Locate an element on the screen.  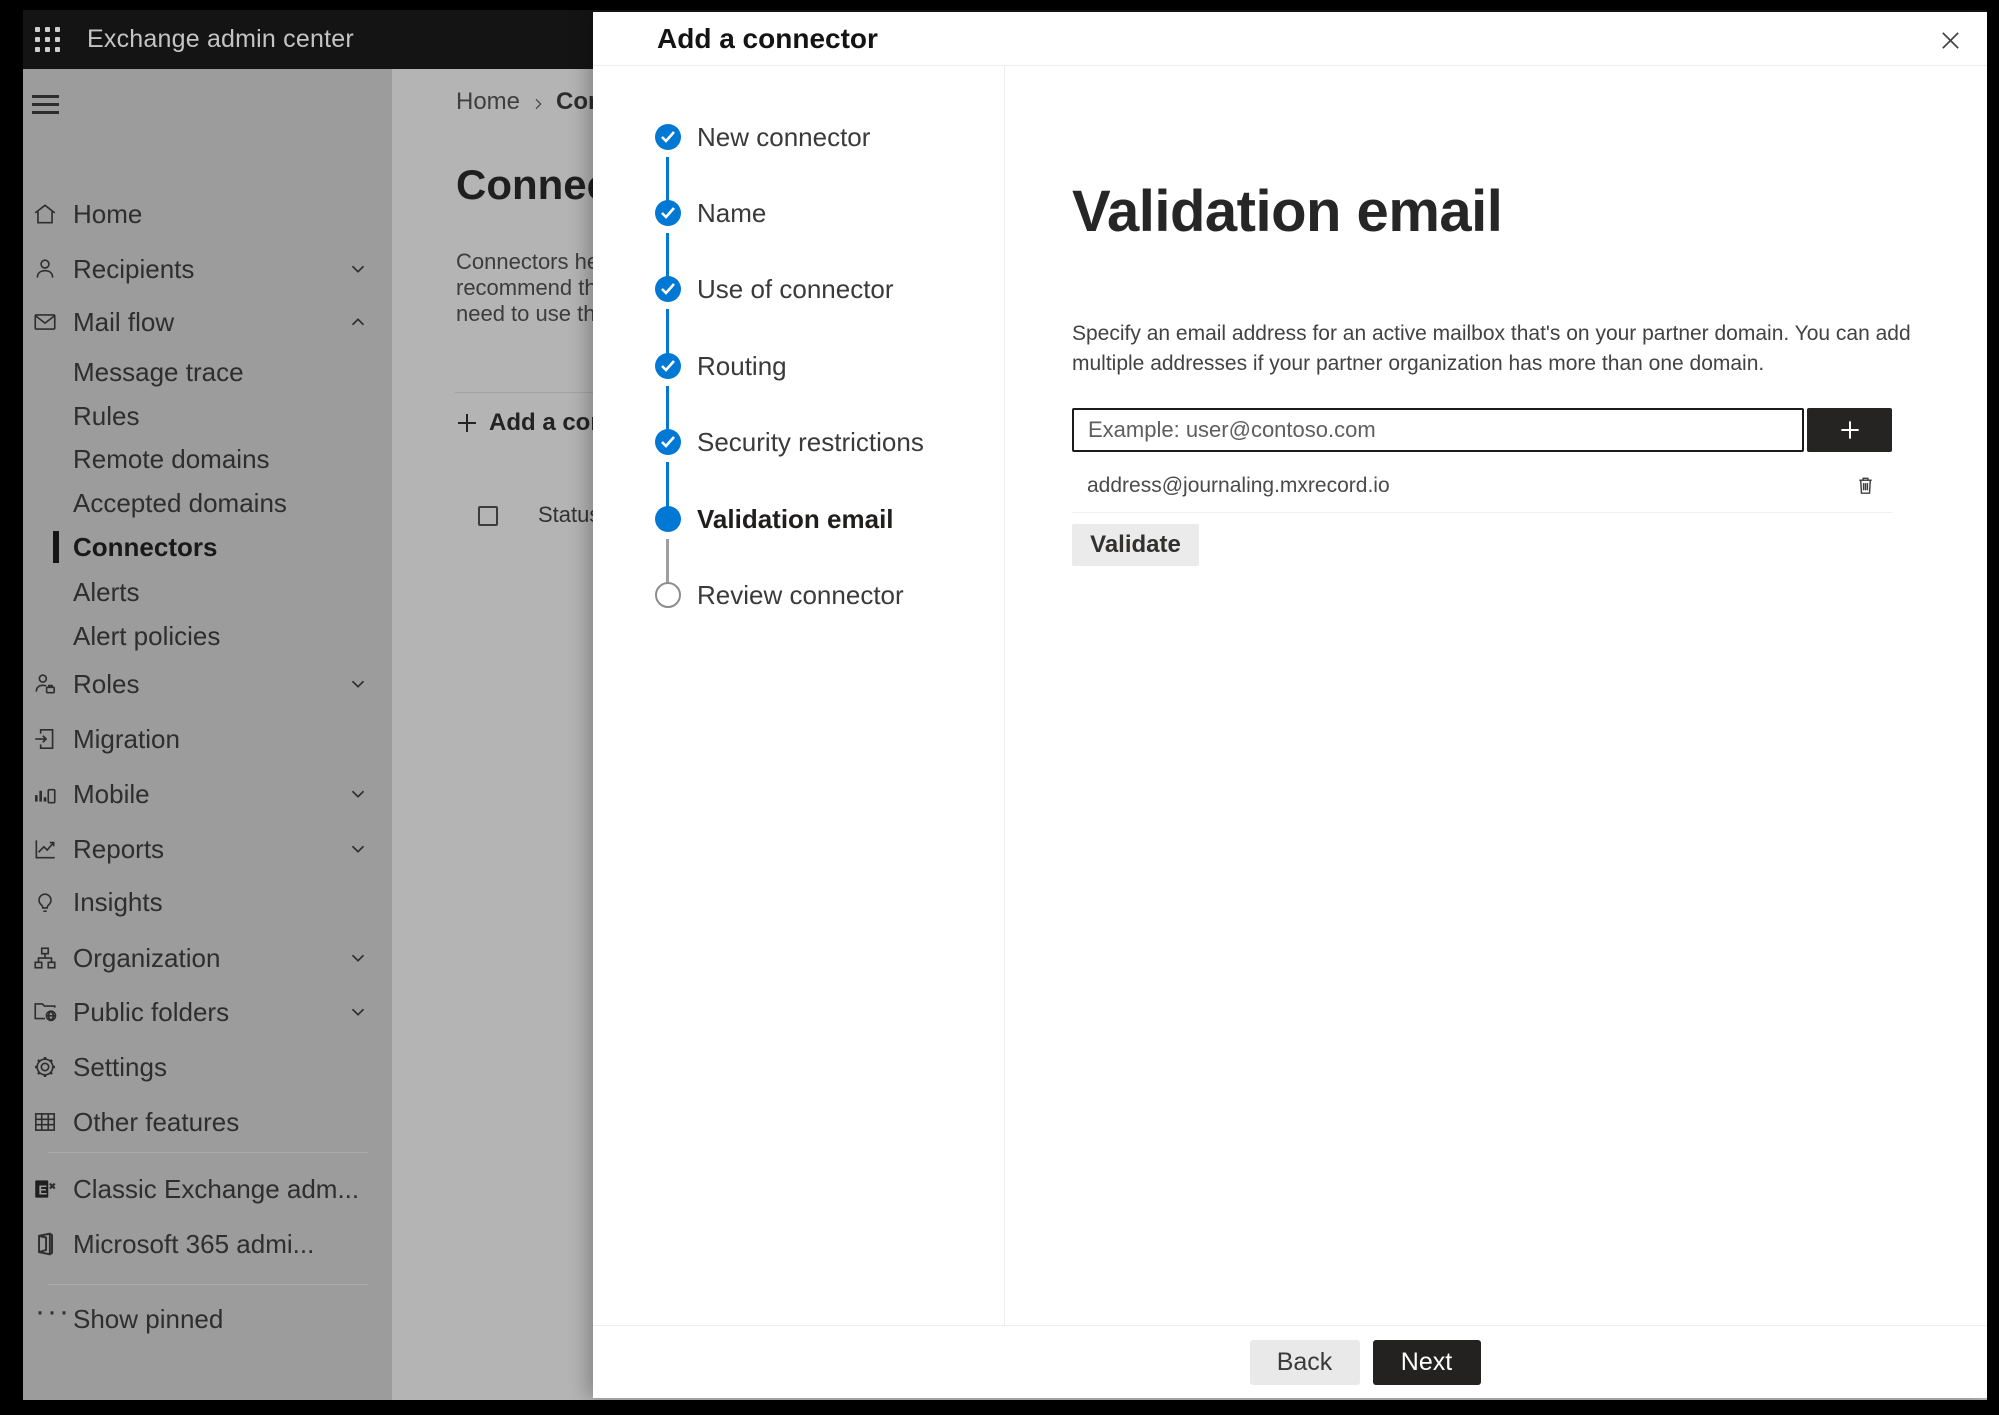
sidebar-item-reports: Reports is located at coordinates (207, 849).